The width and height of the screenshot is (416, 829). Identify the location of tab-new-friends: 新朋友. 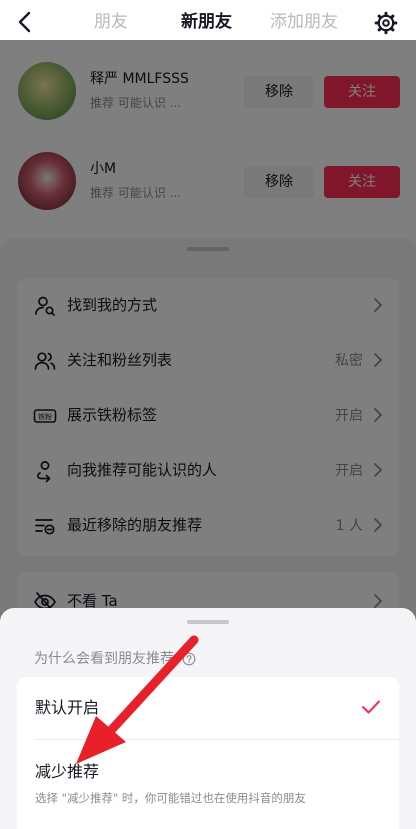
(206, 22).